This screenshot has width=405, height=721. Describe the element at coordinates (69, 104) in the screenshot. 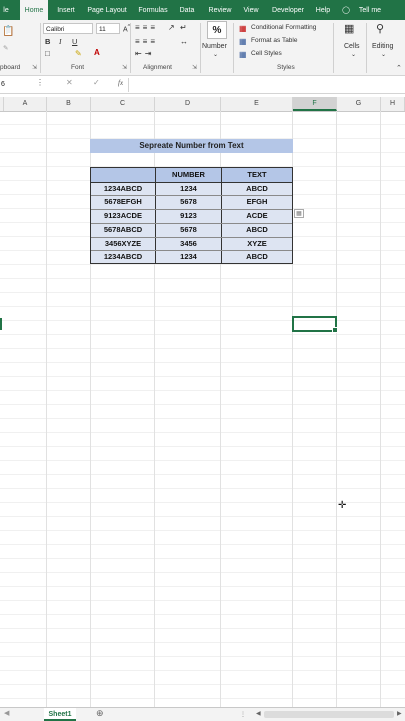

I see `column-header-b: B` at that location.